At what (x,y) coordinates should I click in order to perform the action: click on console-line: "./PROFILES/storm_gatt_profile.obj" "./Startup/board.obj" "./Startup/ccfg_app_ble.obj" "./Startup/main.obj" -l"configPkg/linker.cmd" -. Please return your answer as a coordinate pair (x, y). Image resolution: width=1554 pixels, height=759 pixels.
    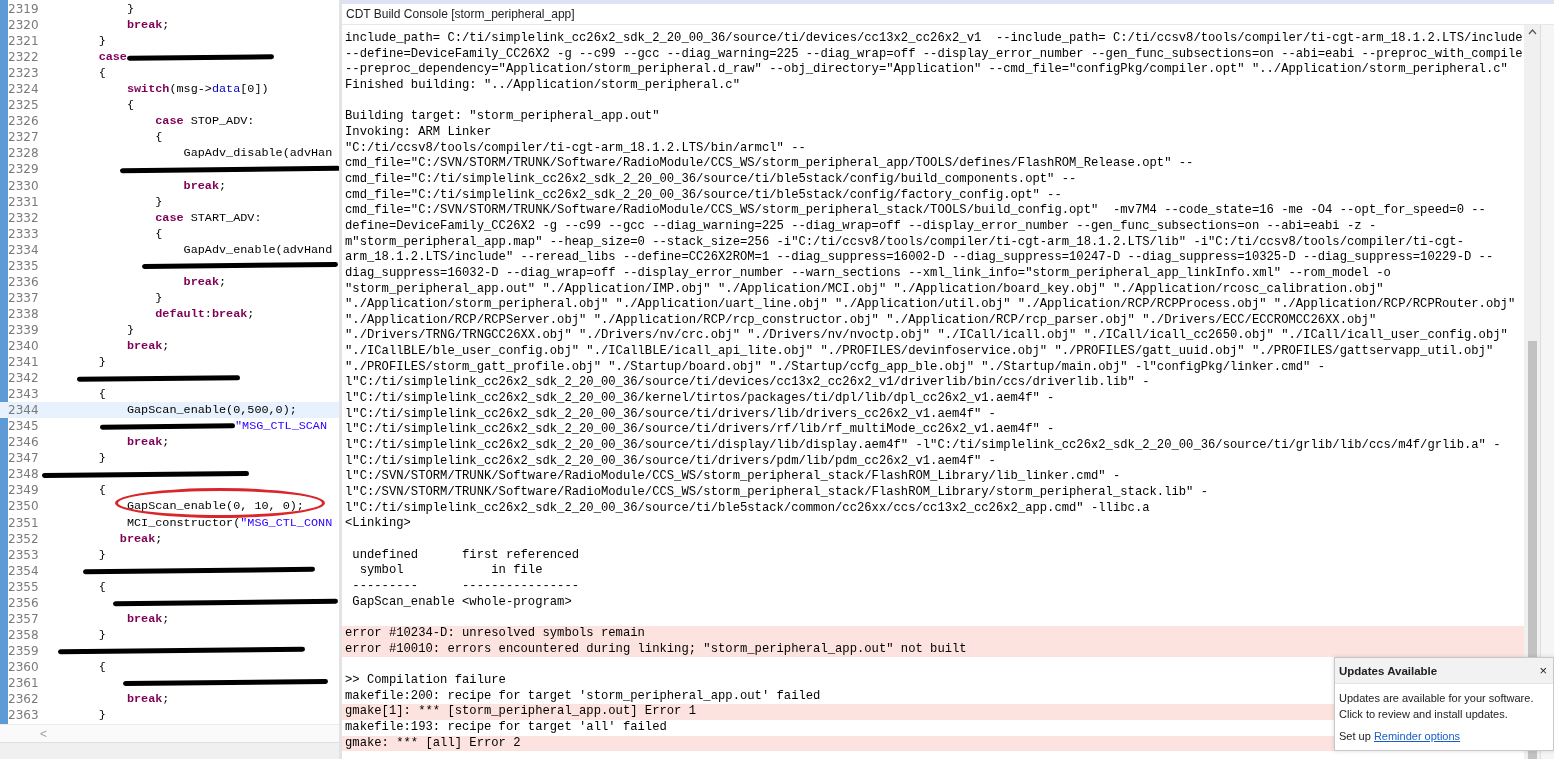
    Looking at the image, I should click on (835, 366).